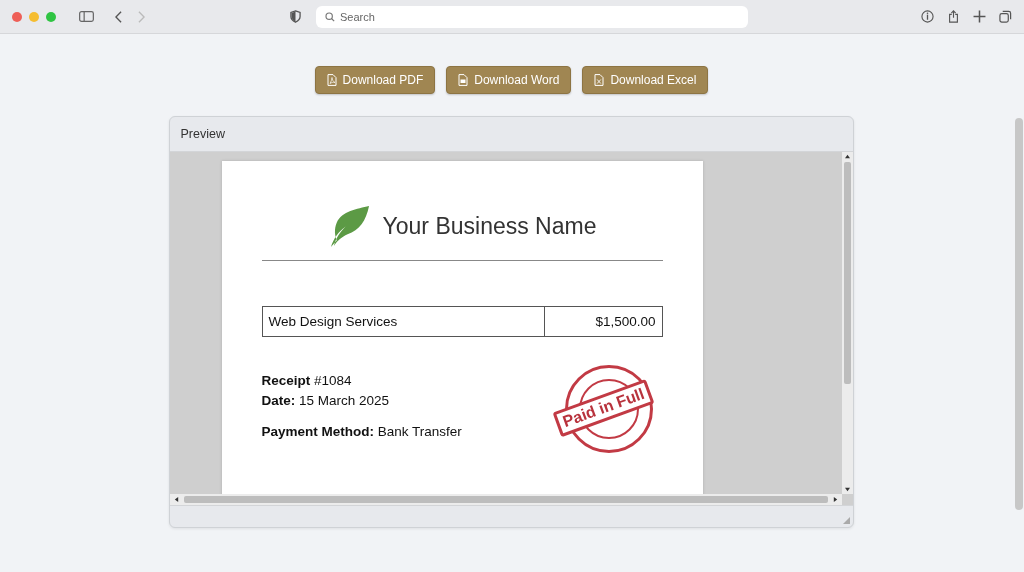  What do you see at coordinates (307, 381) in the screenshot?
I see `receipt-detail: Receipt #1084` at bounding box center [307, 381].